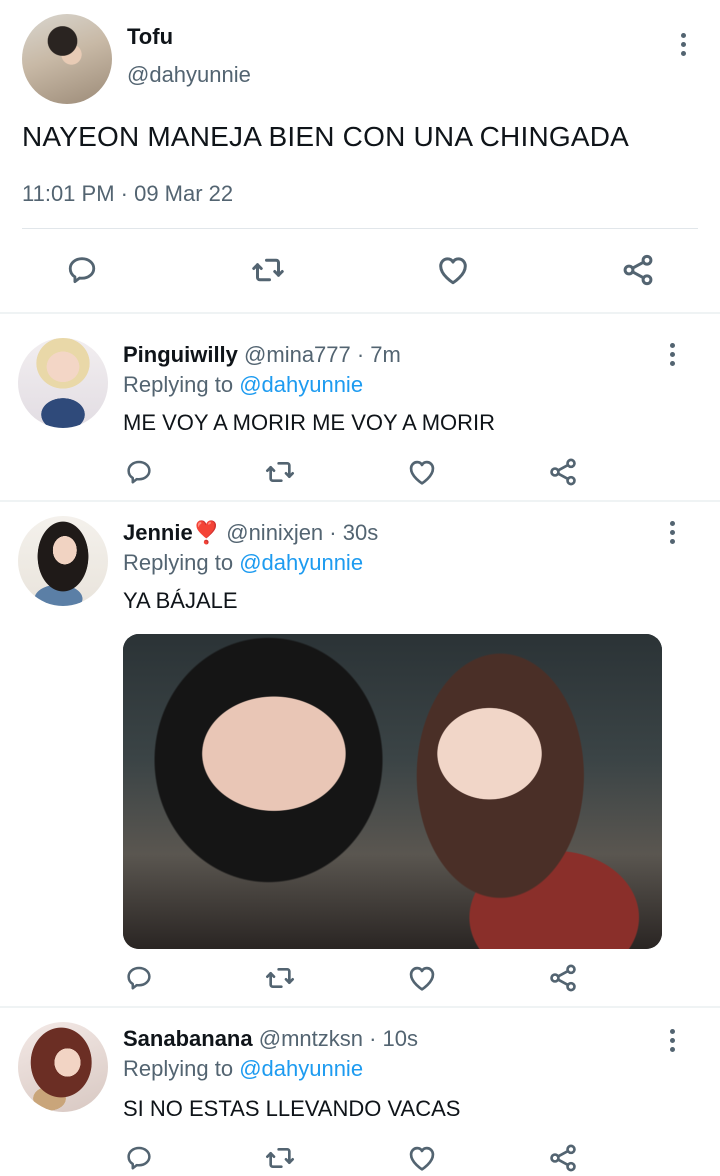 This screenshot has width=720, height=1176. Describe the element at coordinates (338, 1038) in the screenshot. I see `author-meta: @mntzksn · 10s` at that location.